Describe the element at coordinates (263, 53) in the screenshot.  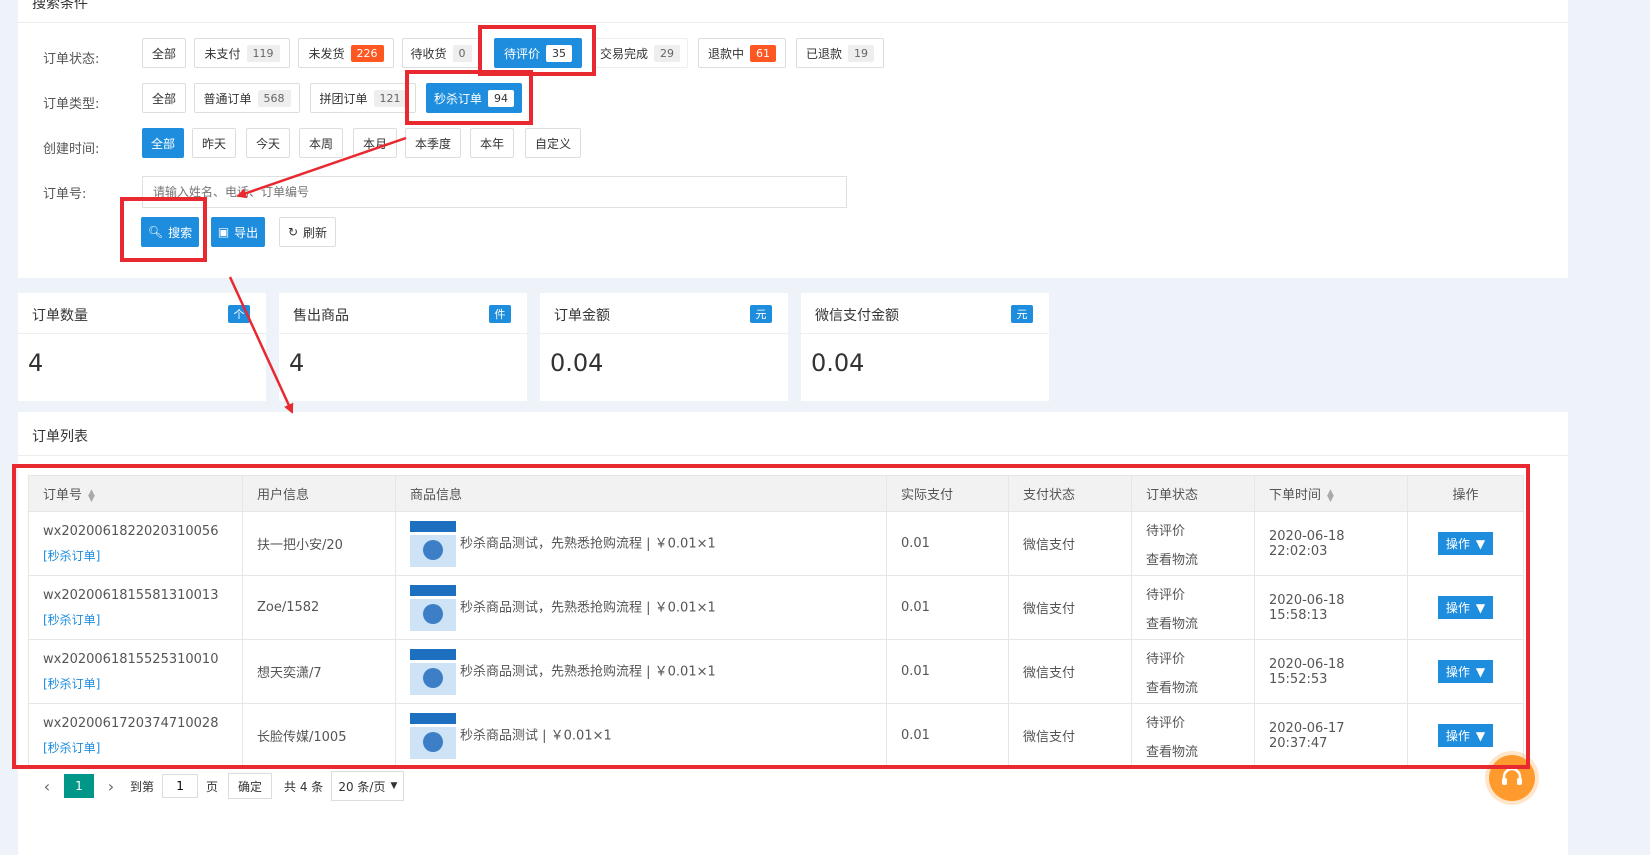
I see `filter-count: 119` at that location.